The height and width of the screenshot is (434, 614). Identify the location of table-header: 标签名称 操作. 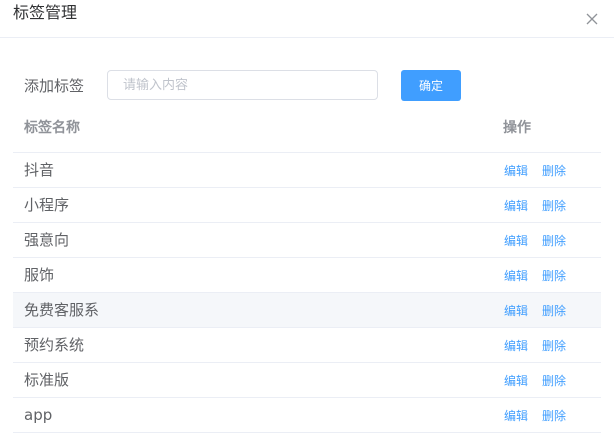
(307, 130).